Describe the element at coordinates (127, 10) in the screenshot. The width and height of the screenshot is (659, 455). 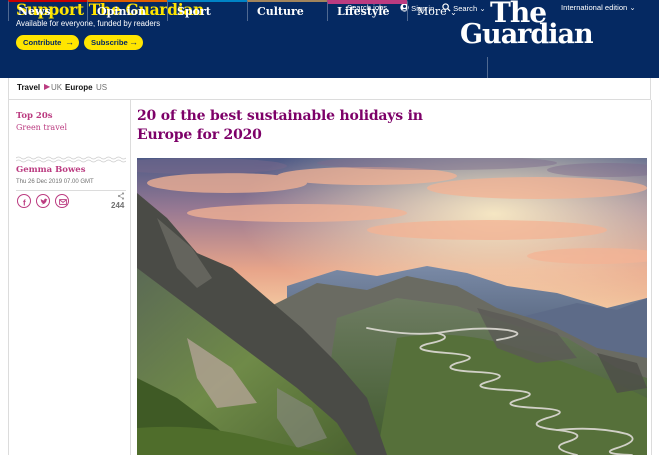
I see `nav-opinion: Opinion` at that location.